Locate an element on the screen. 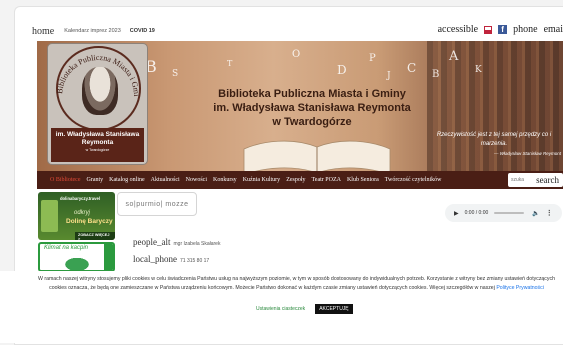  language-flag-icon is located at coordinates (488, 29).